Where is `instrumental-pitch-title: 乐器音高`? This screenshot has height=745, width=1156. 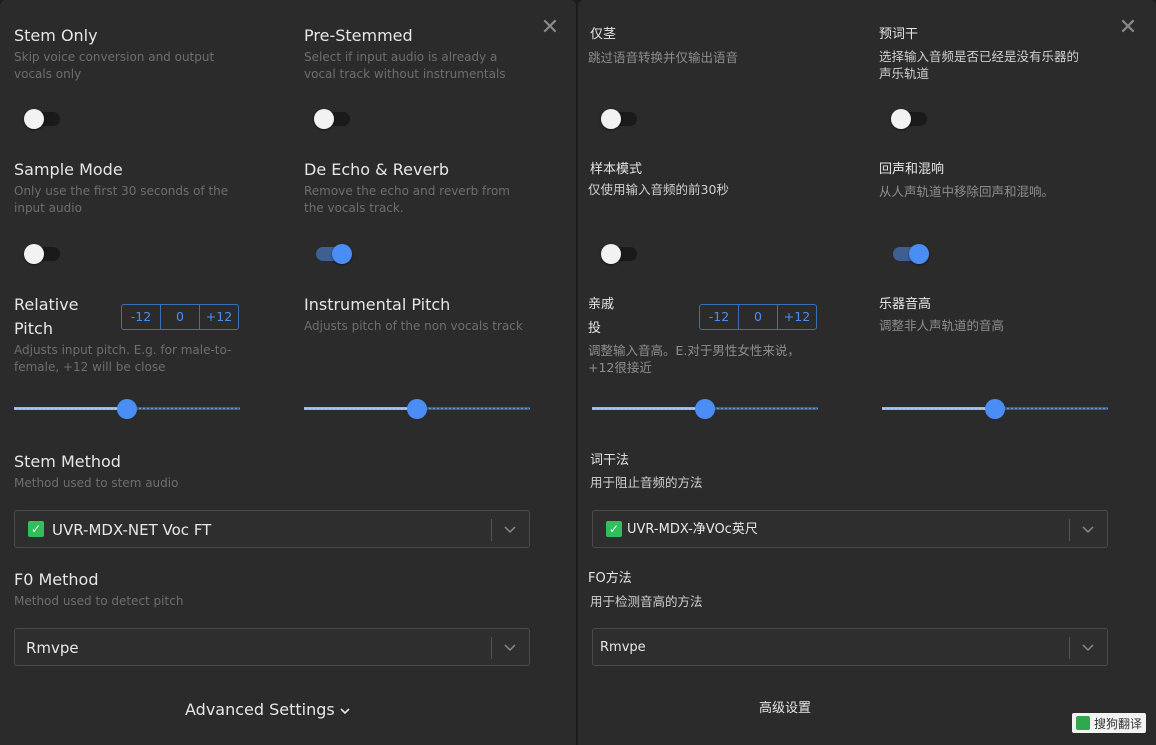
instrumental-pitch-title: 乐器音高 is located at coordinates (905, 304).